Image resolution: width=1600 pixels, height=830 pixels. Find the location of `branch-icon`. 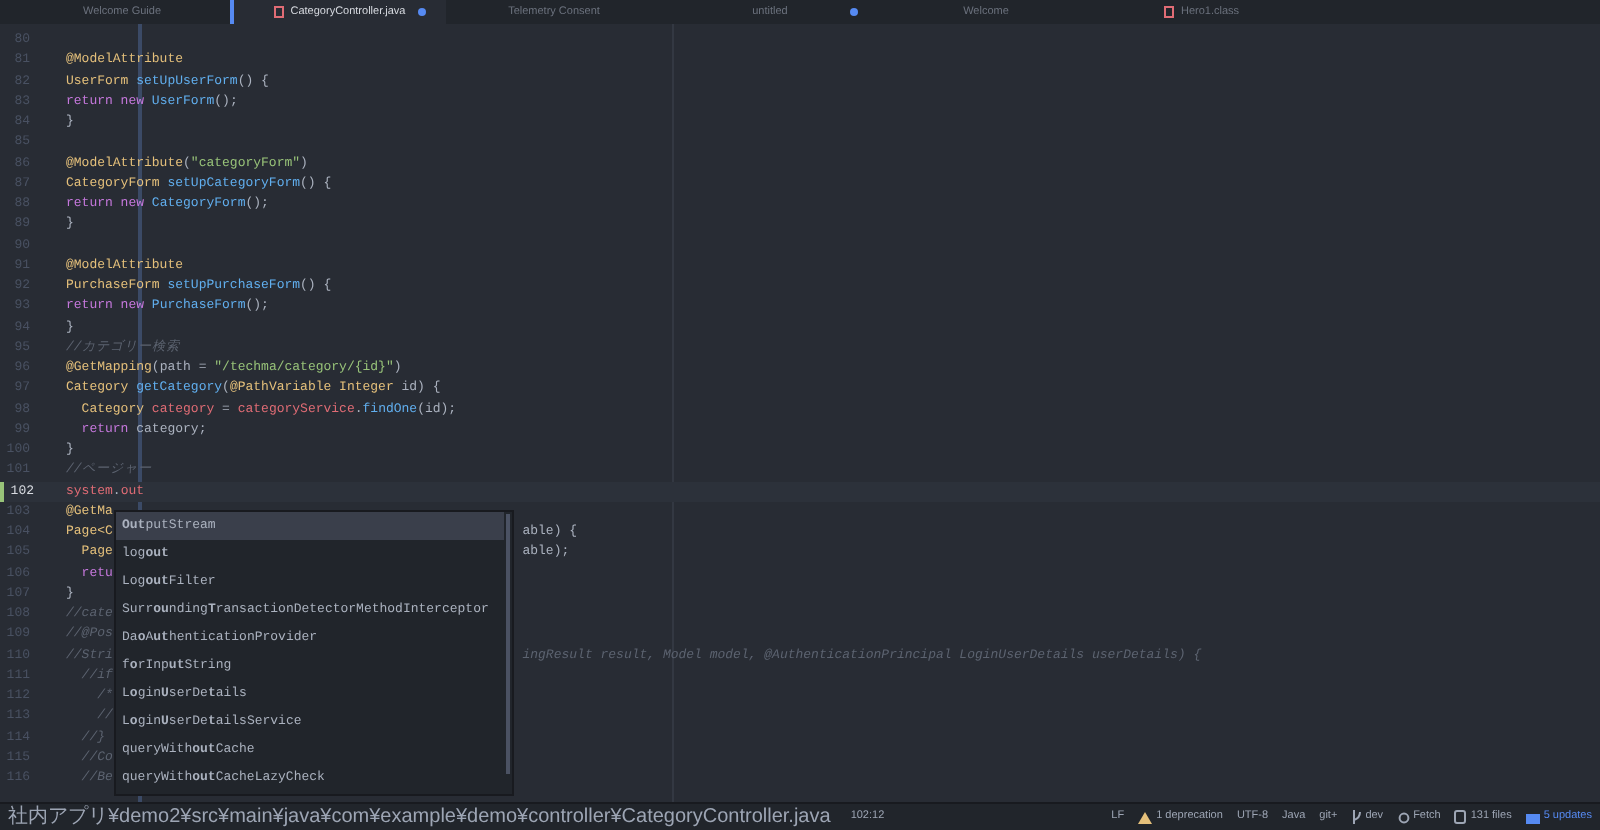

branch-icon is located at coordinates (1356, 817).